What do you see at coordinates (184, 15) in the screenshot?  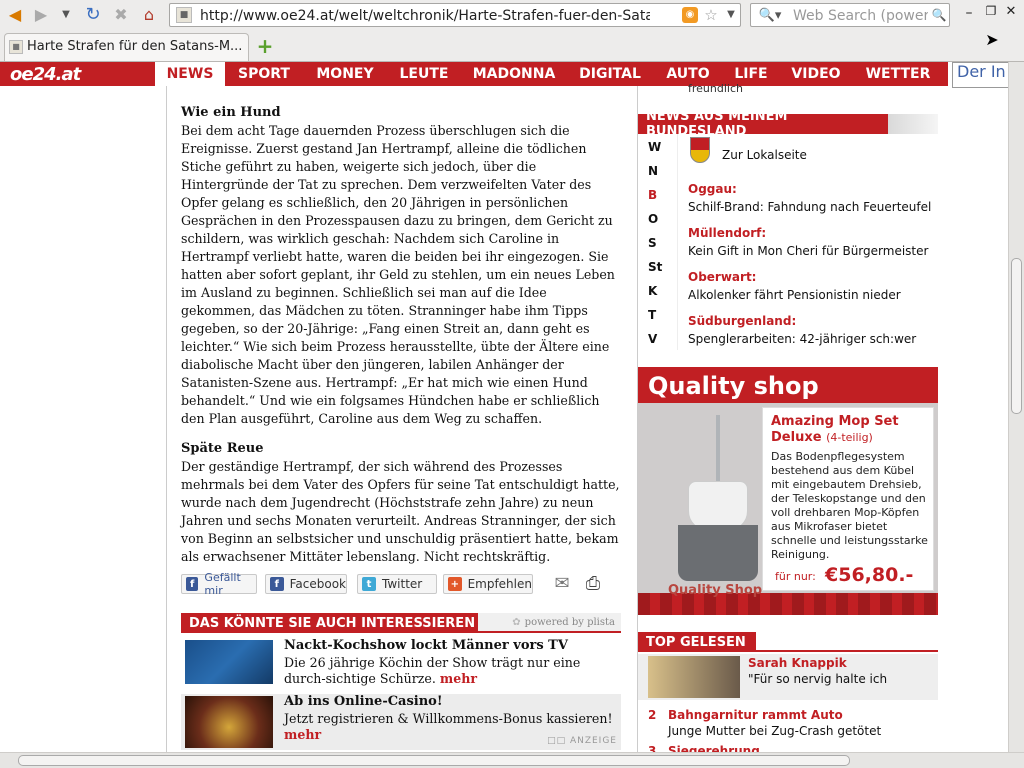 I see `site-identity-icon: ■` at bounding box center [184, 15].